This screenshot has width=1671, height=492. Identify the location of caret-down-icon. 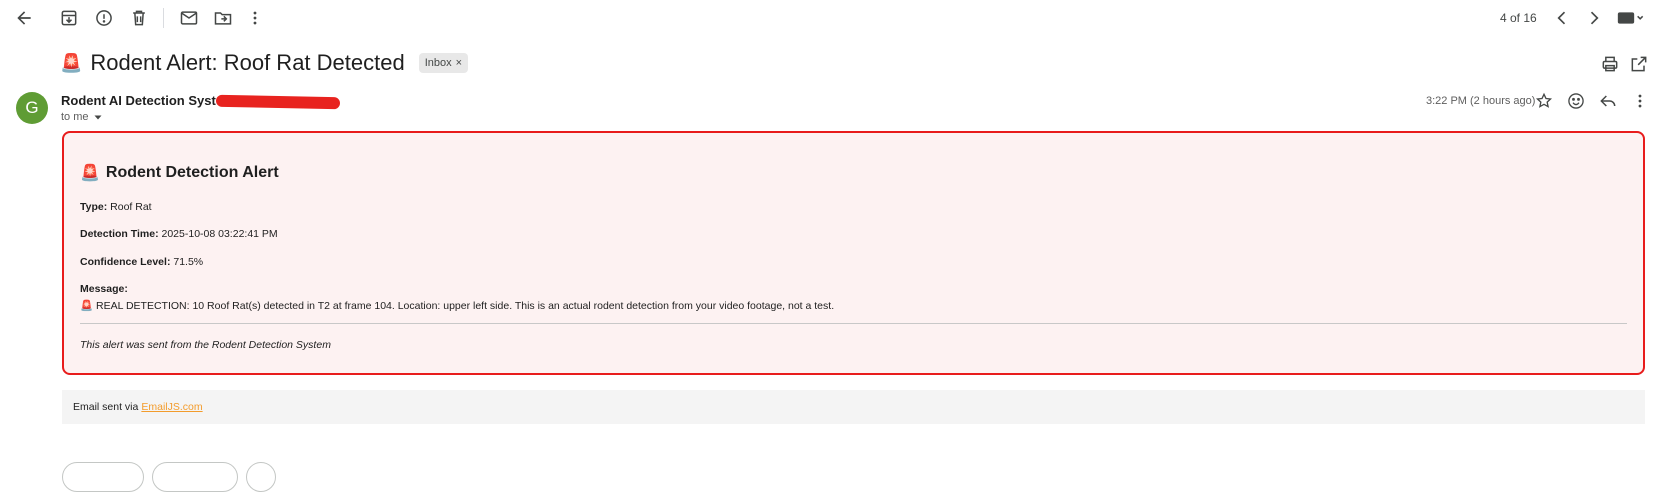
(98, 117).